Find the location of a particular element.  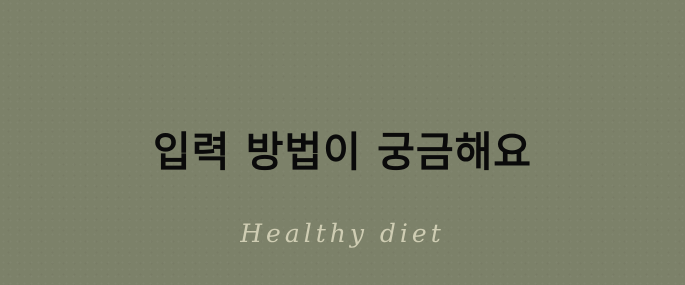

tagline-script-text: Healthy diet is located at coordinates (342, 233).